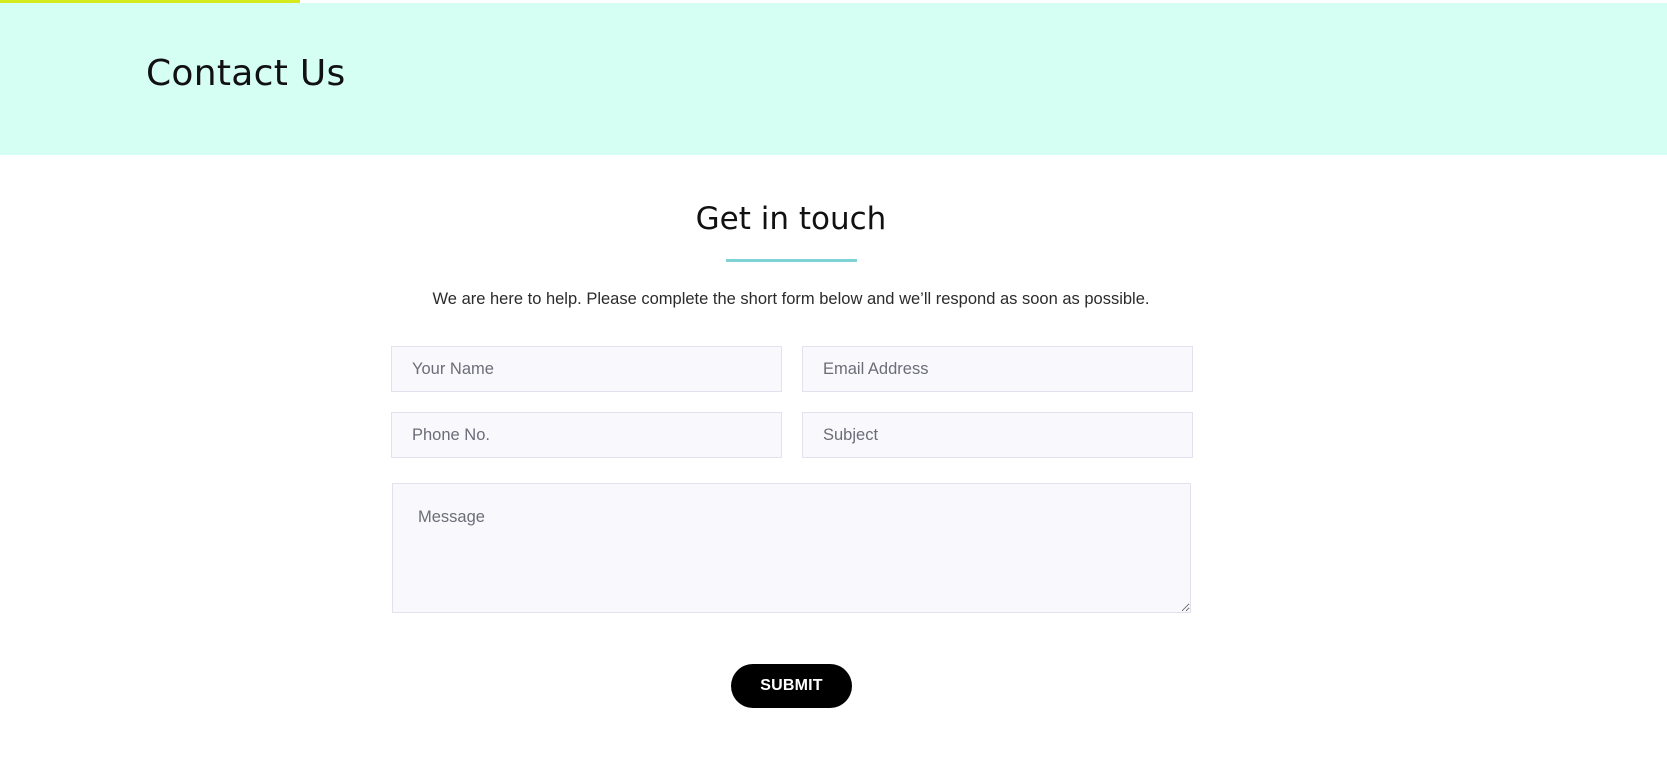 The height and width of the screenshot is (757, 1667). I want to click on section-heading: Get in touch, so click(791, 219).